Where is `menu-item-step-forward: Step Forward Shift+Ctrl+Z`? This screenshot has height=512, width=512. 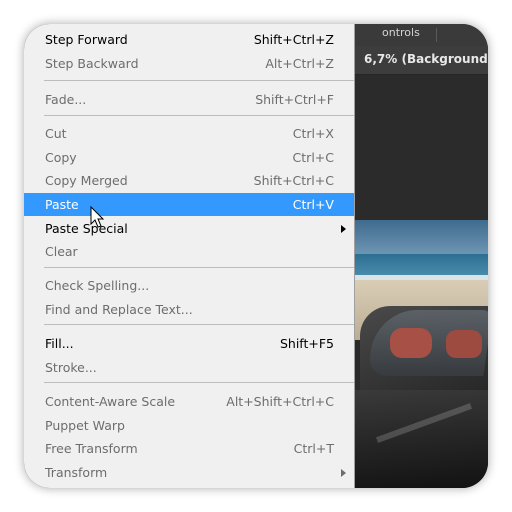
menu-item-step-forward: Step Forward Shift+Ctrl+Z is located at coordinates (189, 39).